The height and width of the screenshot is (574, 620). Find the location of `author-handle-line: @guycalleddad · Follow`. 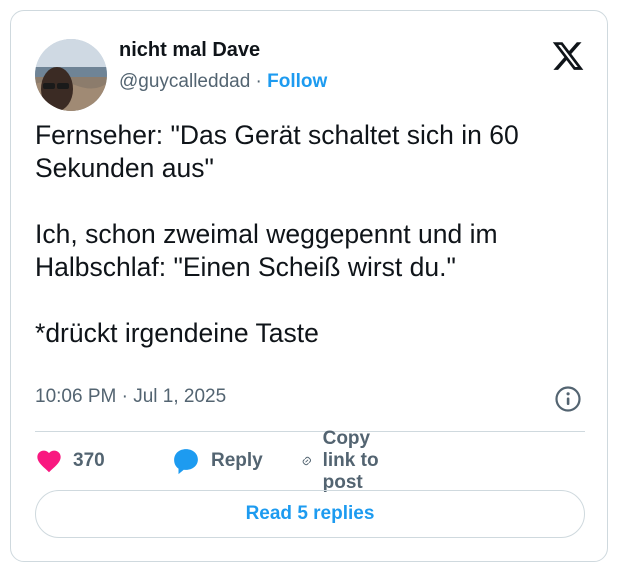

author-handle-line: @guycalleddad · Follow is located at coordinates (223, 82).